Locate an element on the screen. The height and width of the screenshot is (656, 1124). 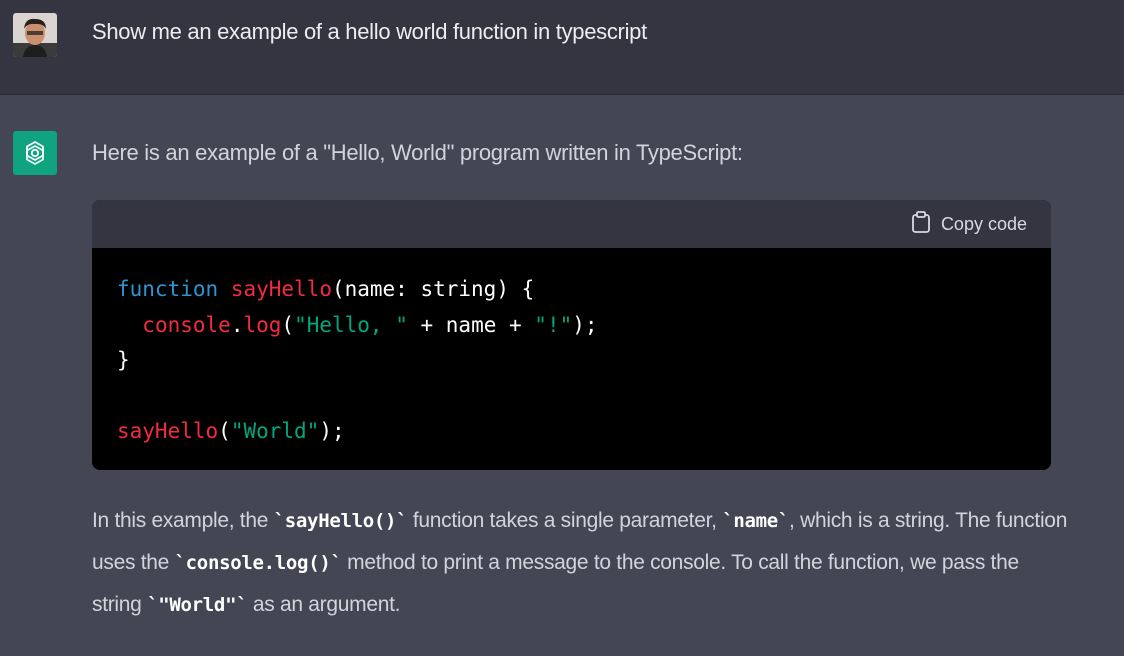
explanation-text: In this example, the is located at coordinates (183, 520).